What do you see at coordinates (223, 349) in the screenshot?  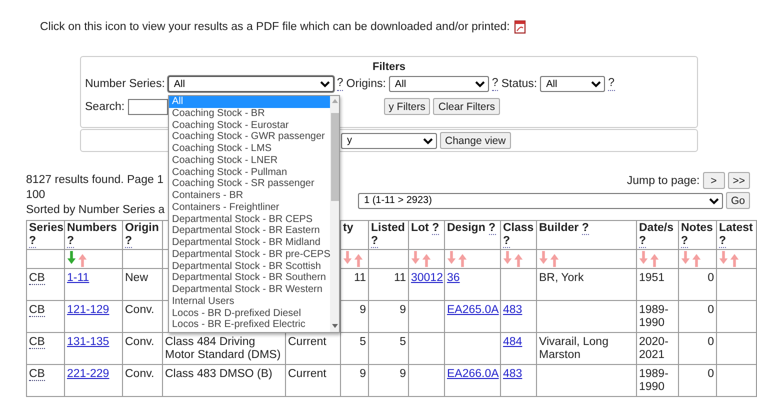 I see `table-cell-text: Class 484 Driving Motor Standard (DMS)` at bounding box center [223, 349].